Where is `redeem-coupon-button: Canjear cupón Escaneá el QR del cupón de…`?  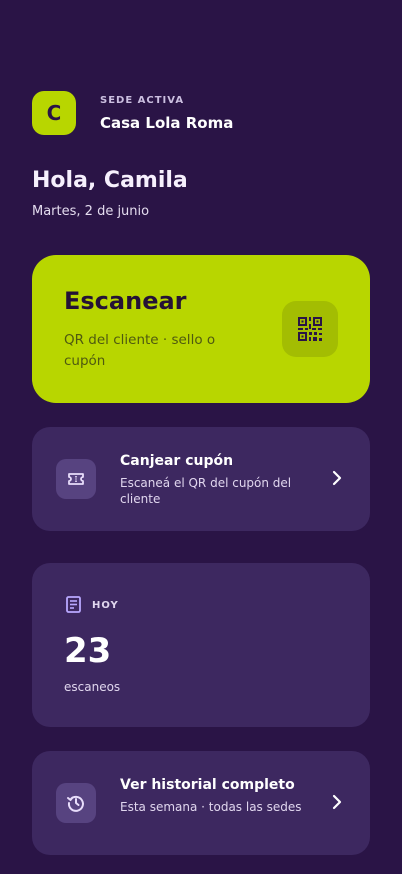
redeem-coupon-button: Canjear cupón Escaneá el QR del cupón de… is located at coordinates (201, 479).